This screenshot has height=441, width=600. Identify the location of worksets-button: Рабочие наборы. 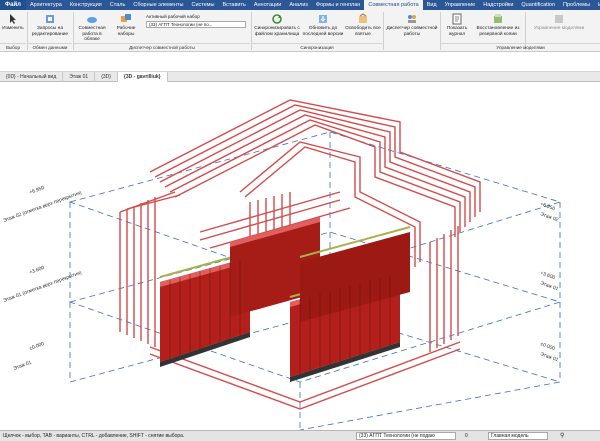
(126, 25).